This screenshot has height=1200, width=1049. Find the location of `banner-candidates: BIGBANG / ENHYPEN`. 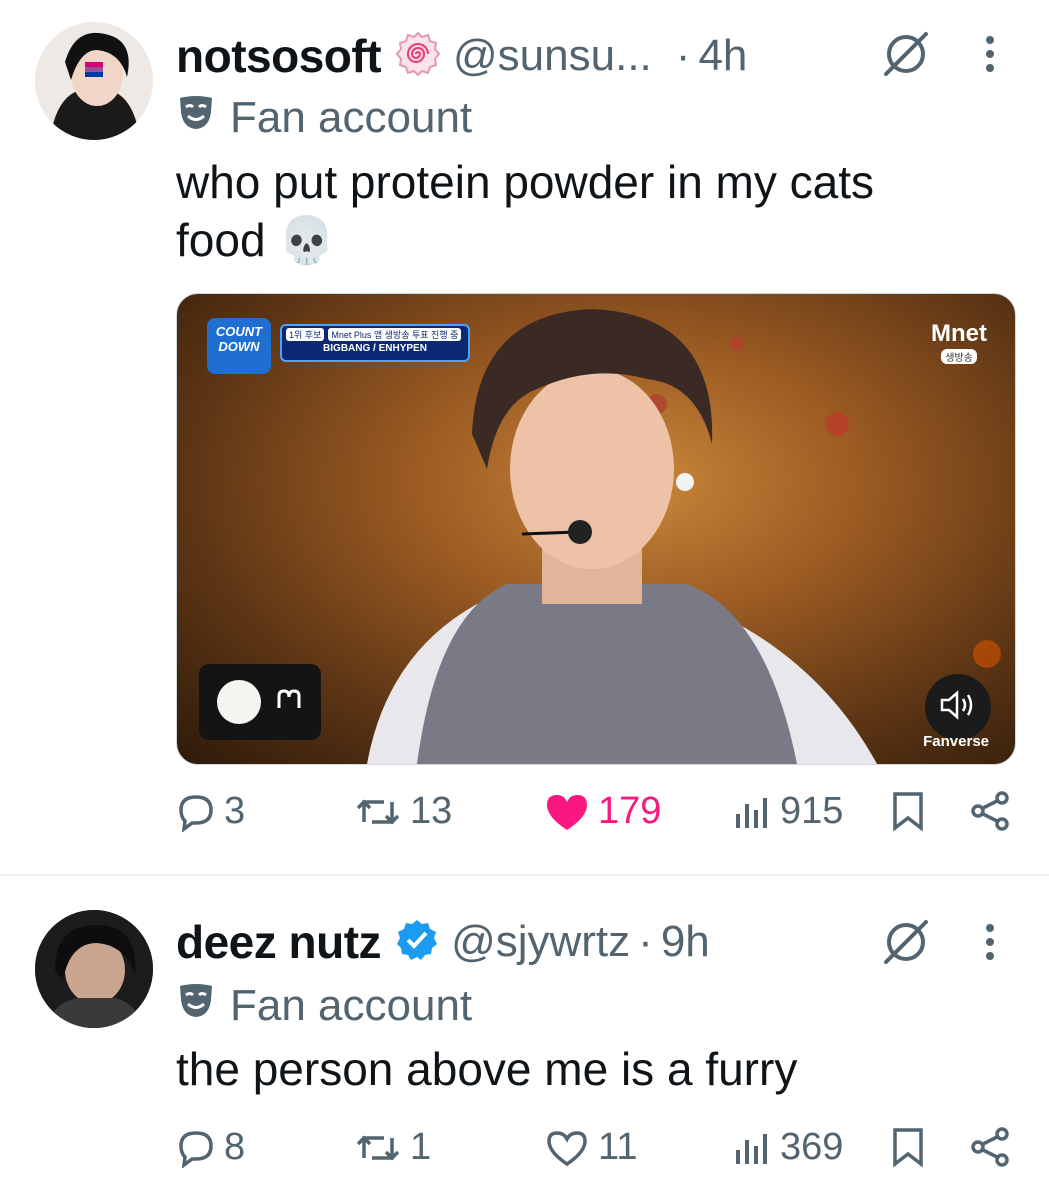

banner-candidates: BIGBANG / ENHYPEN is located at coordinates (375, 348).